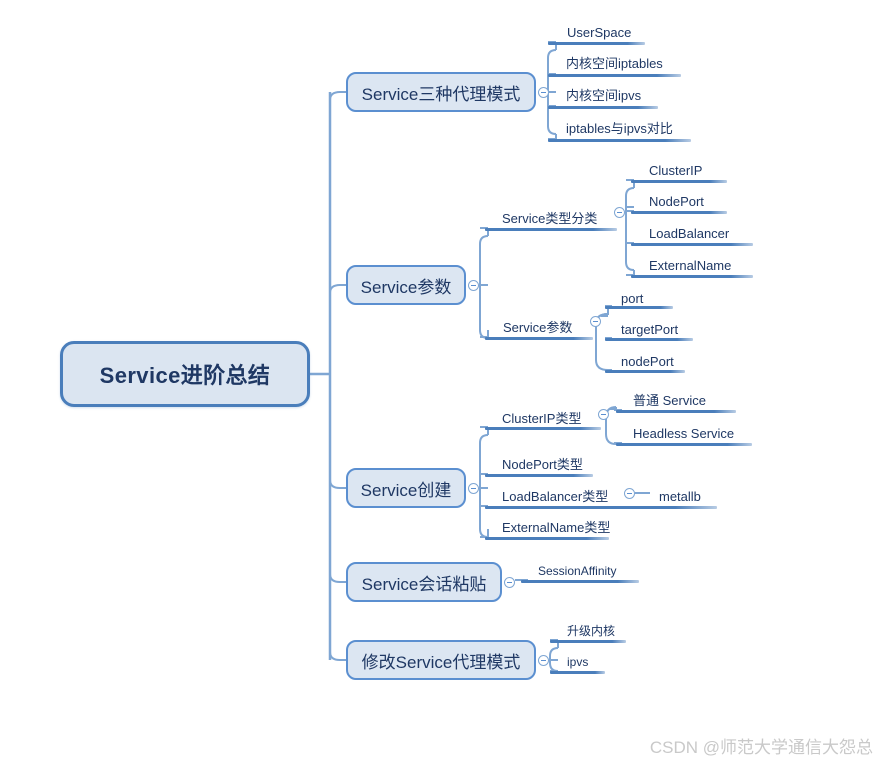  I want to click on leaf-node-label: ExternalName, so click(690, 265).